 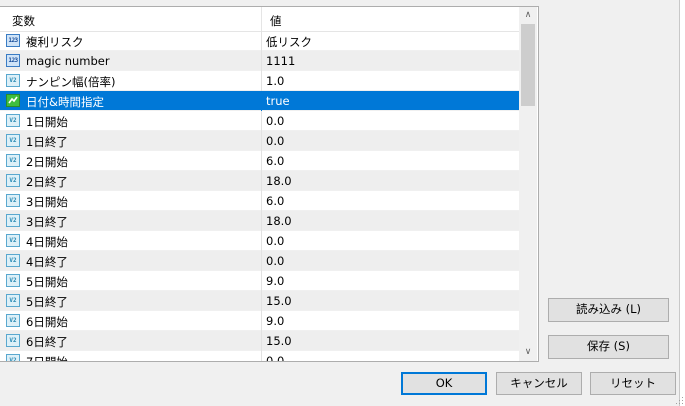 I want to click on row-variable-name: 6日開始, so click(x=47, y=322).